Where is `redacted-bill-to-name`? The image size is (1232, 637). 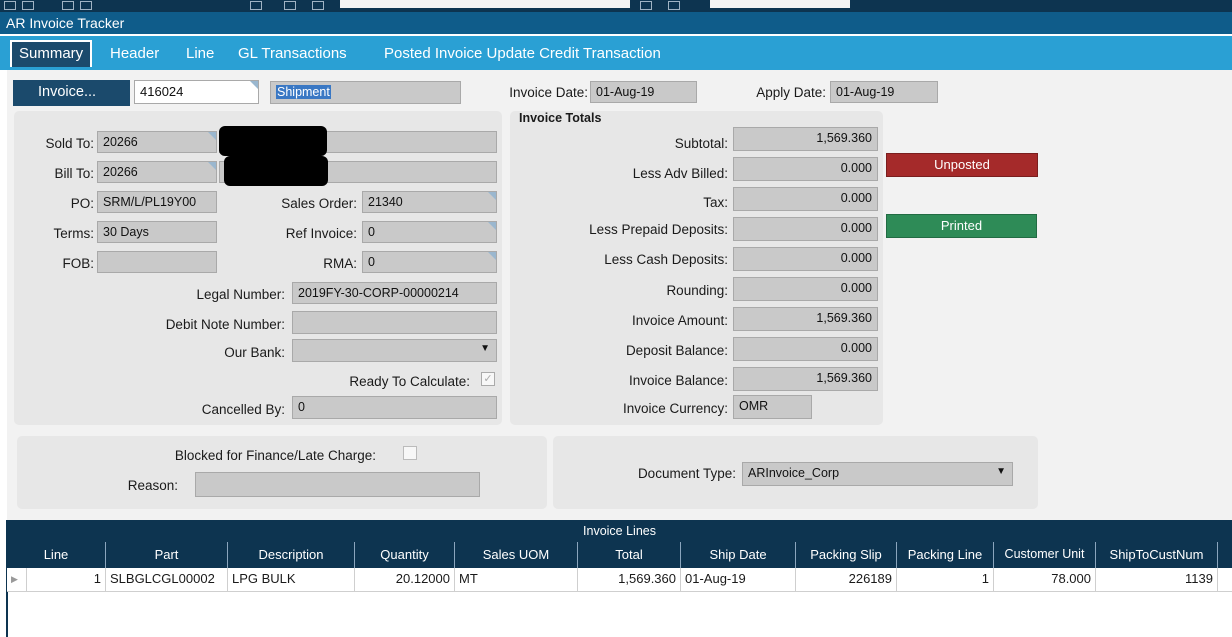 redacted-bill-to-name is located at coordinates (276, 171).